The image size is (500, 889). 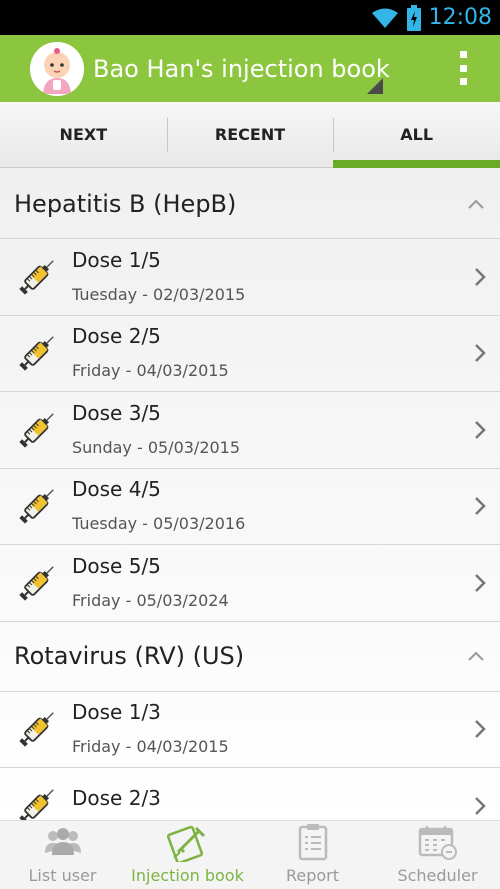 I want to click on dose-label: Dose 2/3, so click(x=116, y=798).